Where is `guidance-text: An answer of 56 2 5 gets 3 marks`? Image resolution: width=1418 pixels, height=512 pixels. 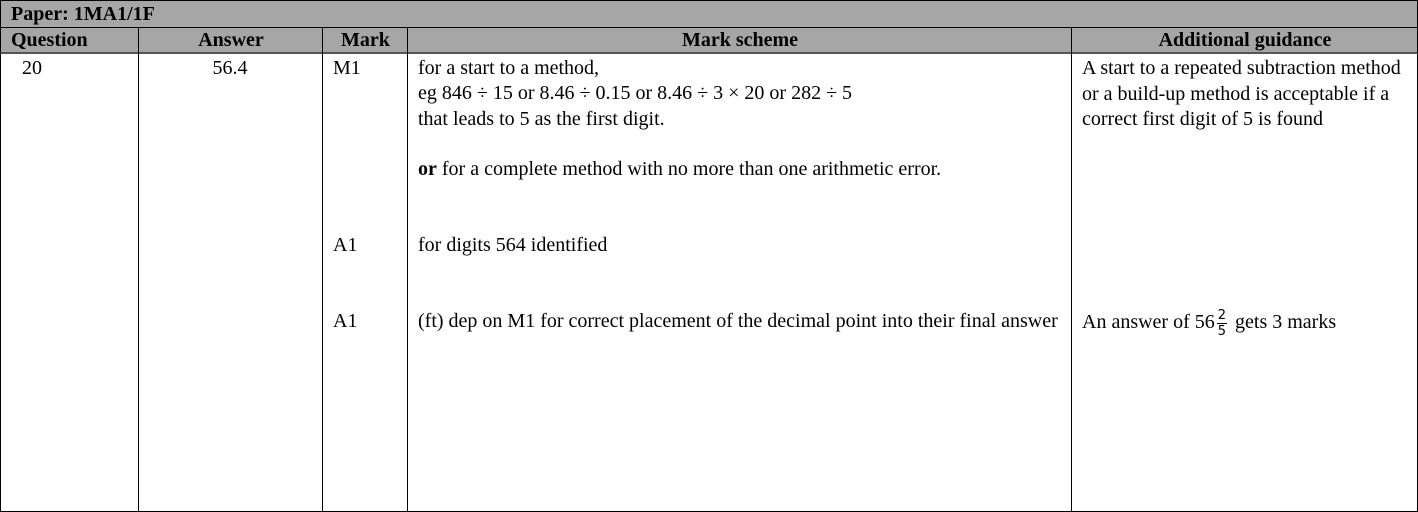 guidance-text: An answer of 56 2 5 gets 3 marks is located at coordinates (1209, 323).